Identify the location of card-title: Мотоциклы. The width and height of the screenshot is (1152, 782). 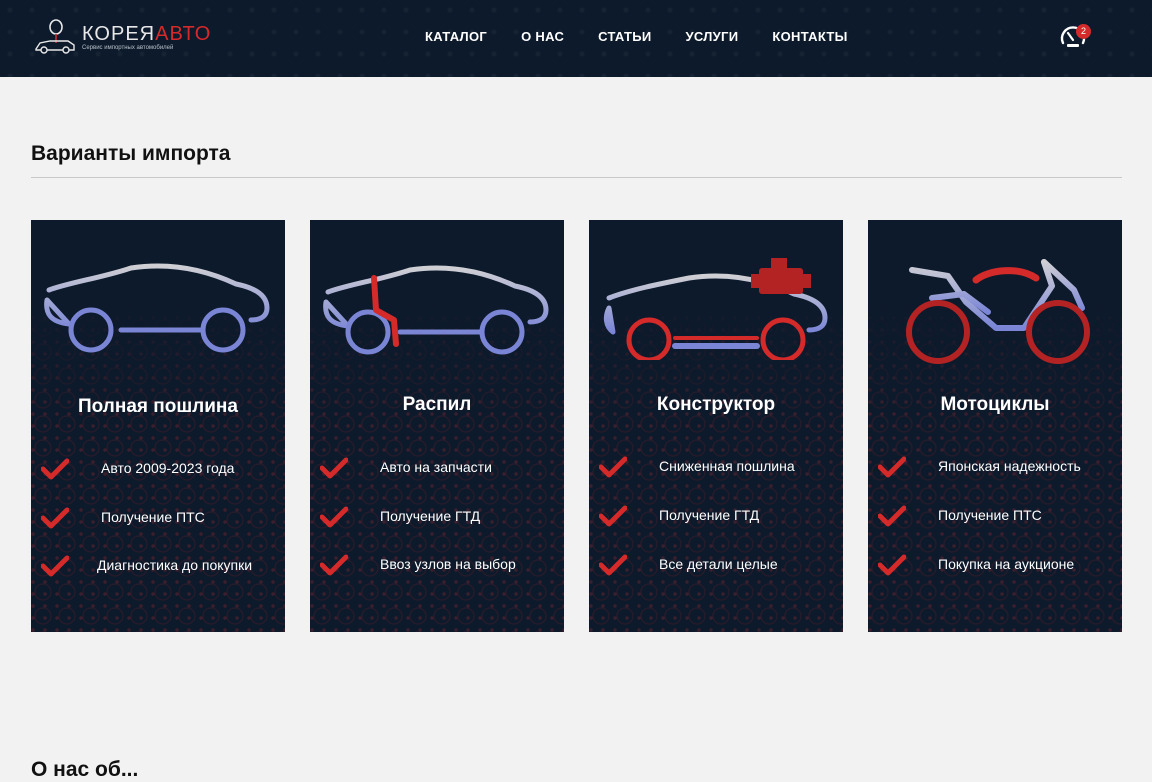
(995, 404).